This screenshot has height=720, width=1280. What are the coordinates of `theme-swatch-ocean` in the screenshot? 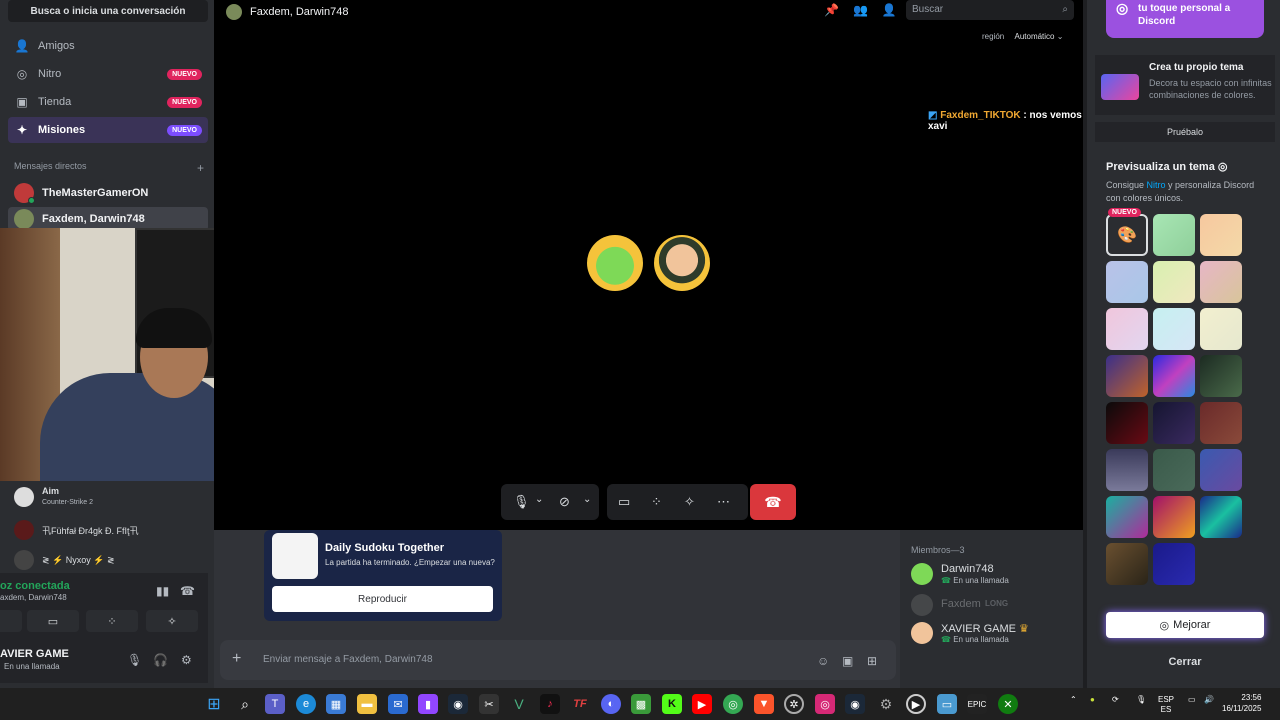 It's located at (1221, 517).